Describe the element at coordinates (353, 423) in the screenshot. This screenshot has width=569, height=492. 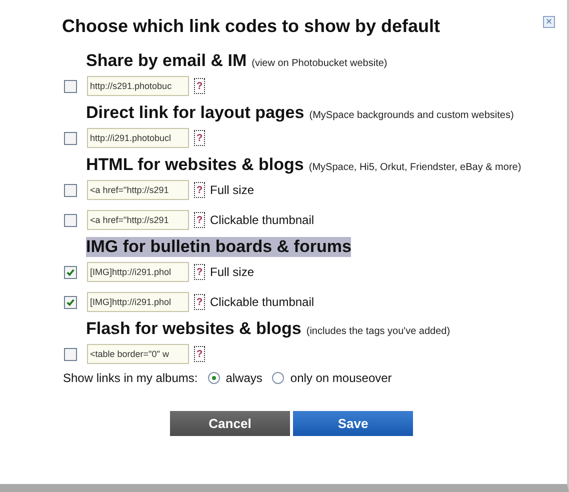
I see `save-button: Save` at that location.